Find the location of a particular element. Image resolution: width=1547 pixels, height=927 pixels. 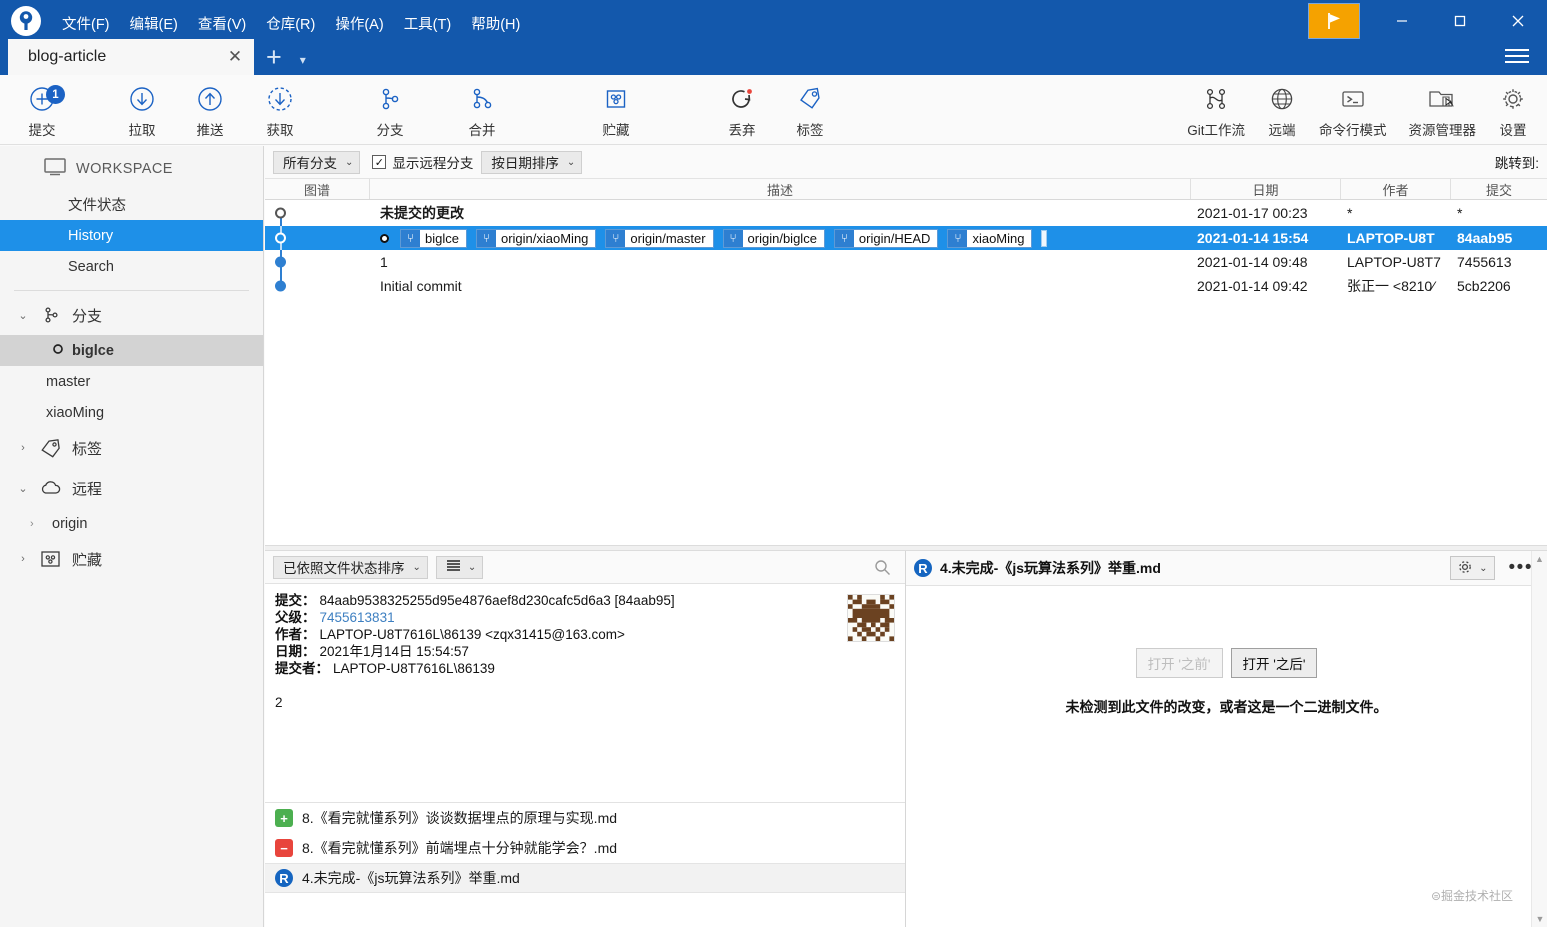

toolbar-fetch: 获取 is located at coordinates (280, 110).